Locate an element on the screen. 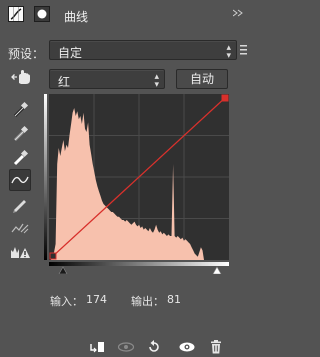  output-label: 输出： is located at coordinates (147, 301).